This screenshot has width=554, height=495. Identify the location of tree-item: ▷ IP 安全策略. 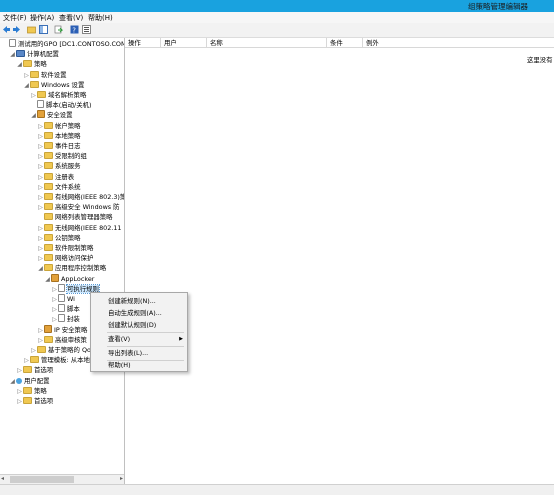
(62, 329).